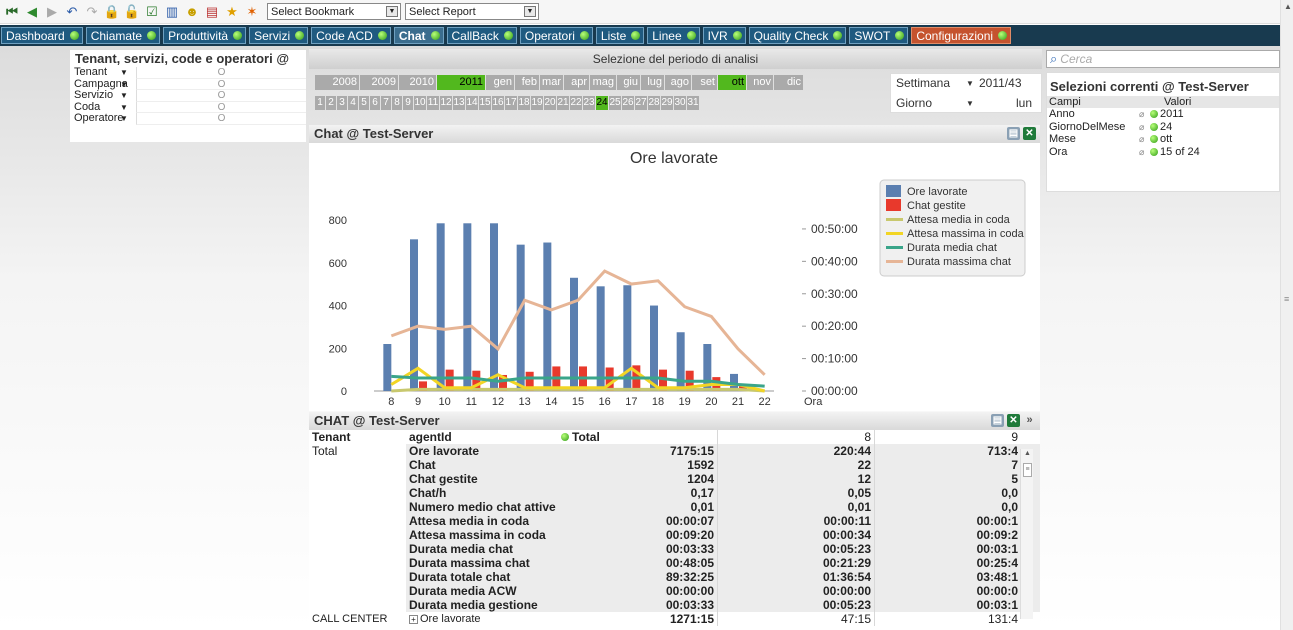 The image size is (1293, 630). What do you see at coordinates (1163, 152) in the screenshot?
I see `selection-row: Ora ⌀ 15 of 24` at bounding box center [1163, 152].